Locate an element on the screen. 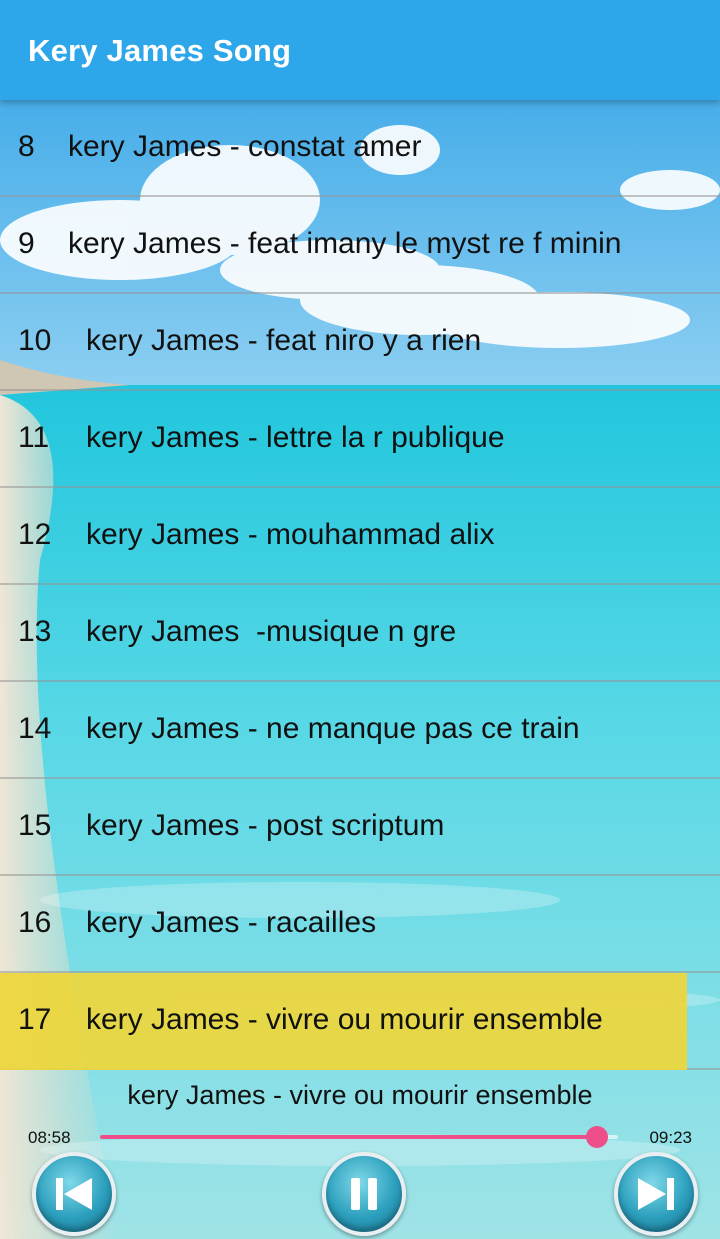 Image resolution: width=720 pixels, height=1239 pixels. song-title: kery James -musique n gre is located at coordinates (271, 631).